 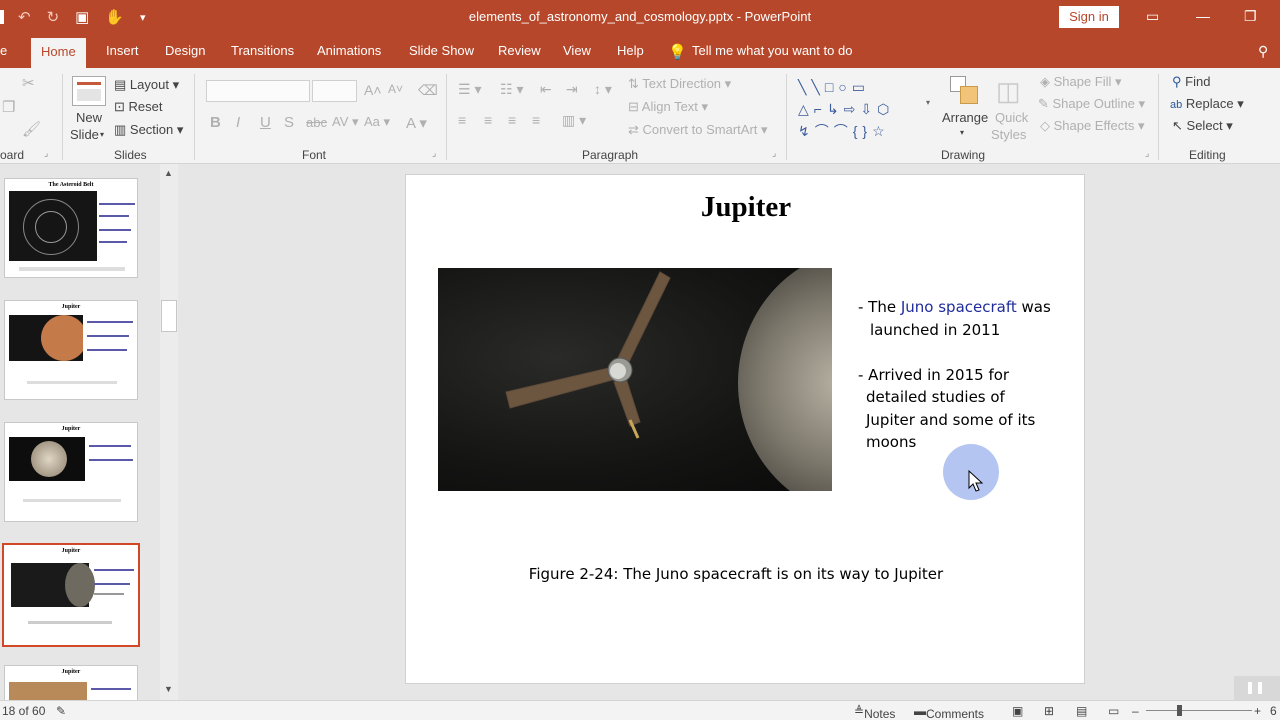 What do you see at coordinates (1017, 711) in the screenshot?
I see `normal-view-icon: ▣` at bounding box center [1017, 711].